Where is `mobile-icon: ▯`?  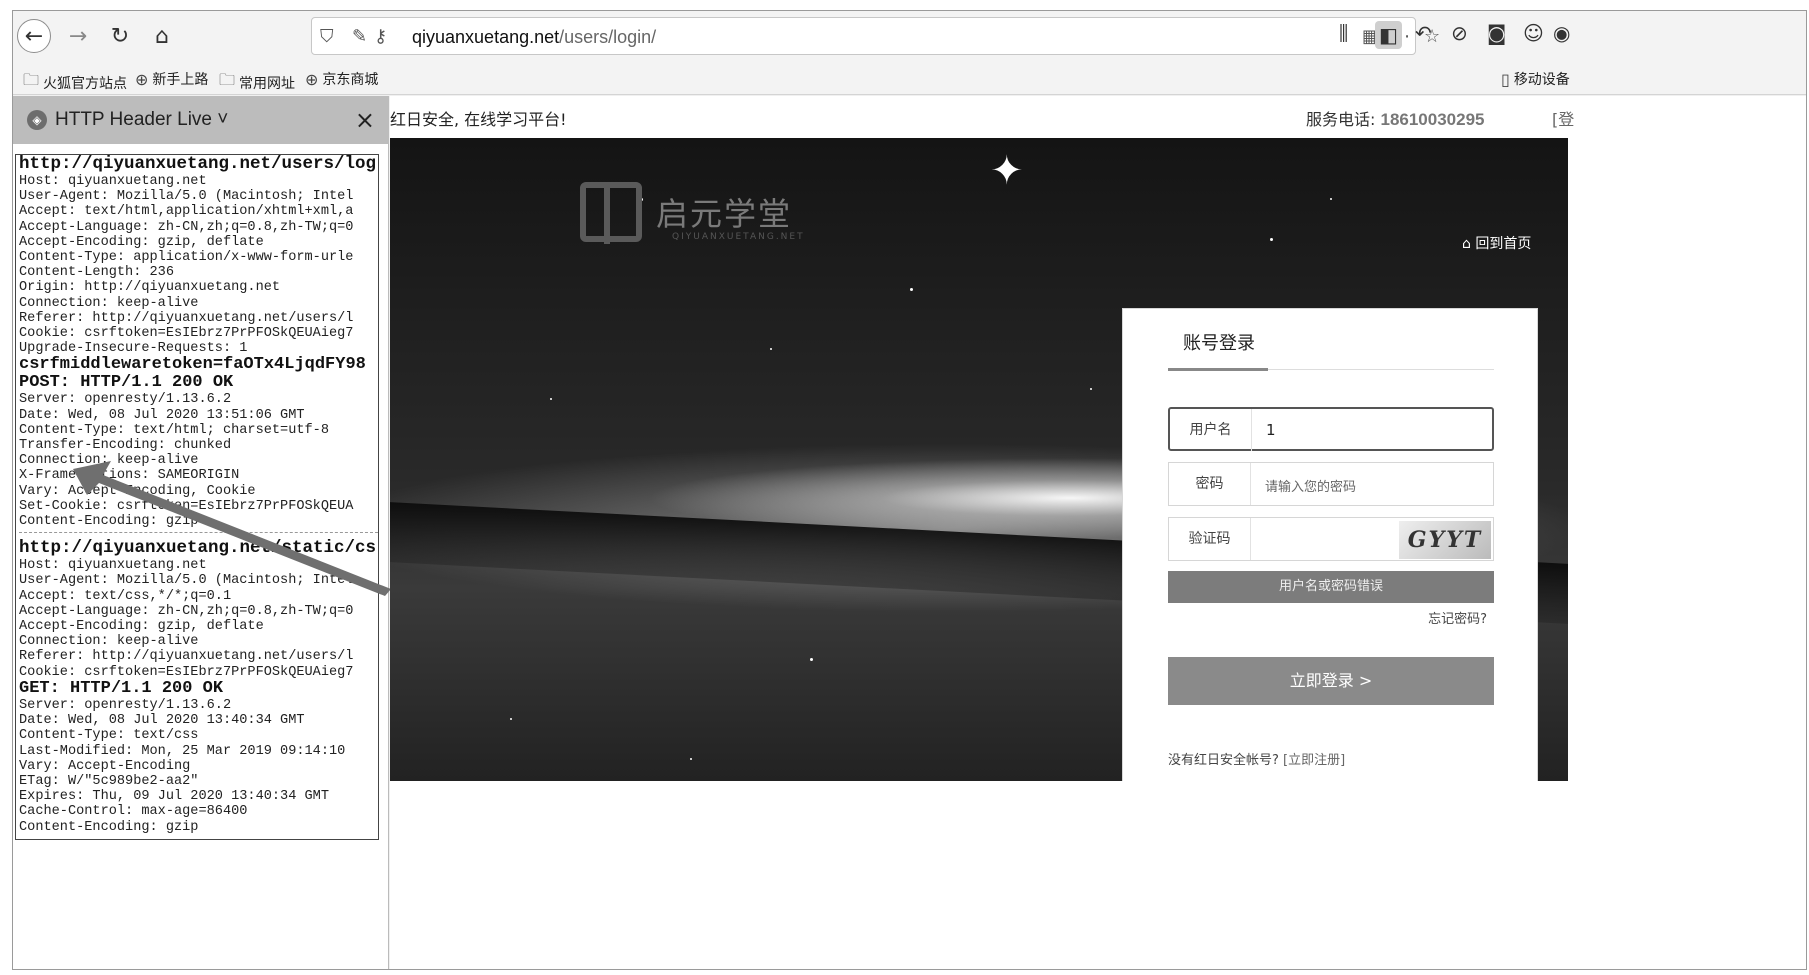
mobile-icon: ▯ is located at coordinates (1505, 79).